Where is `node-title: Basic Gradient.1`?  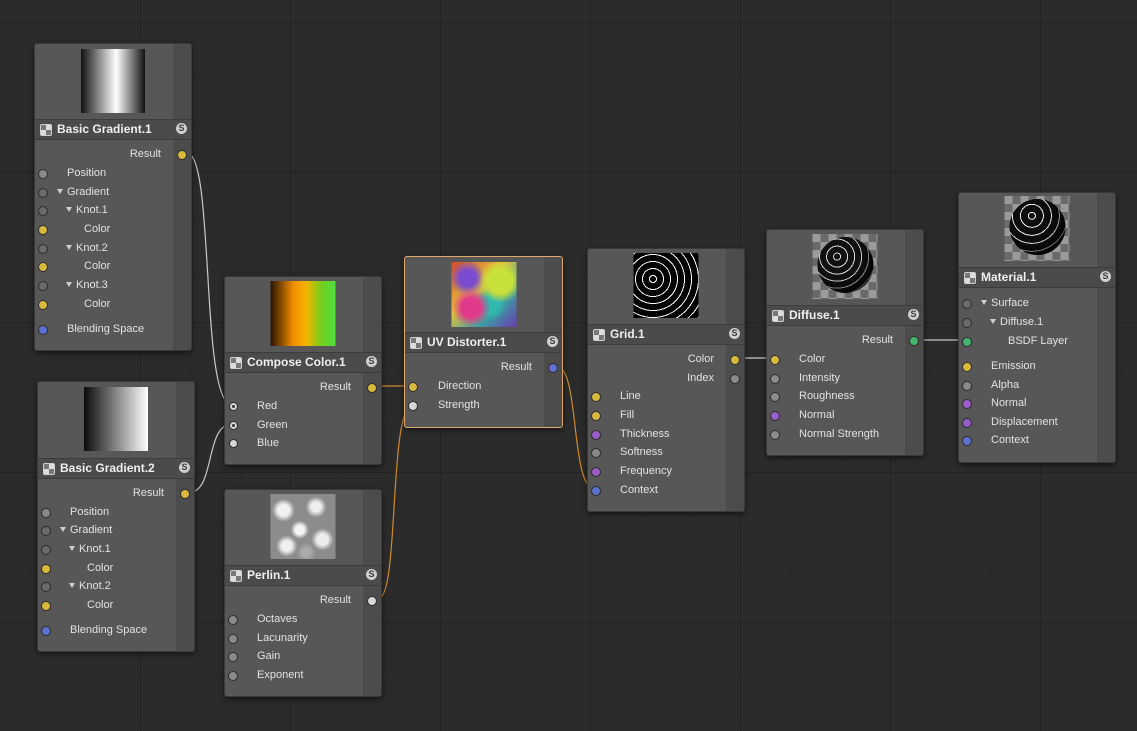 node-title: Basic Gradient.1 is located at coordinates (104, 129).